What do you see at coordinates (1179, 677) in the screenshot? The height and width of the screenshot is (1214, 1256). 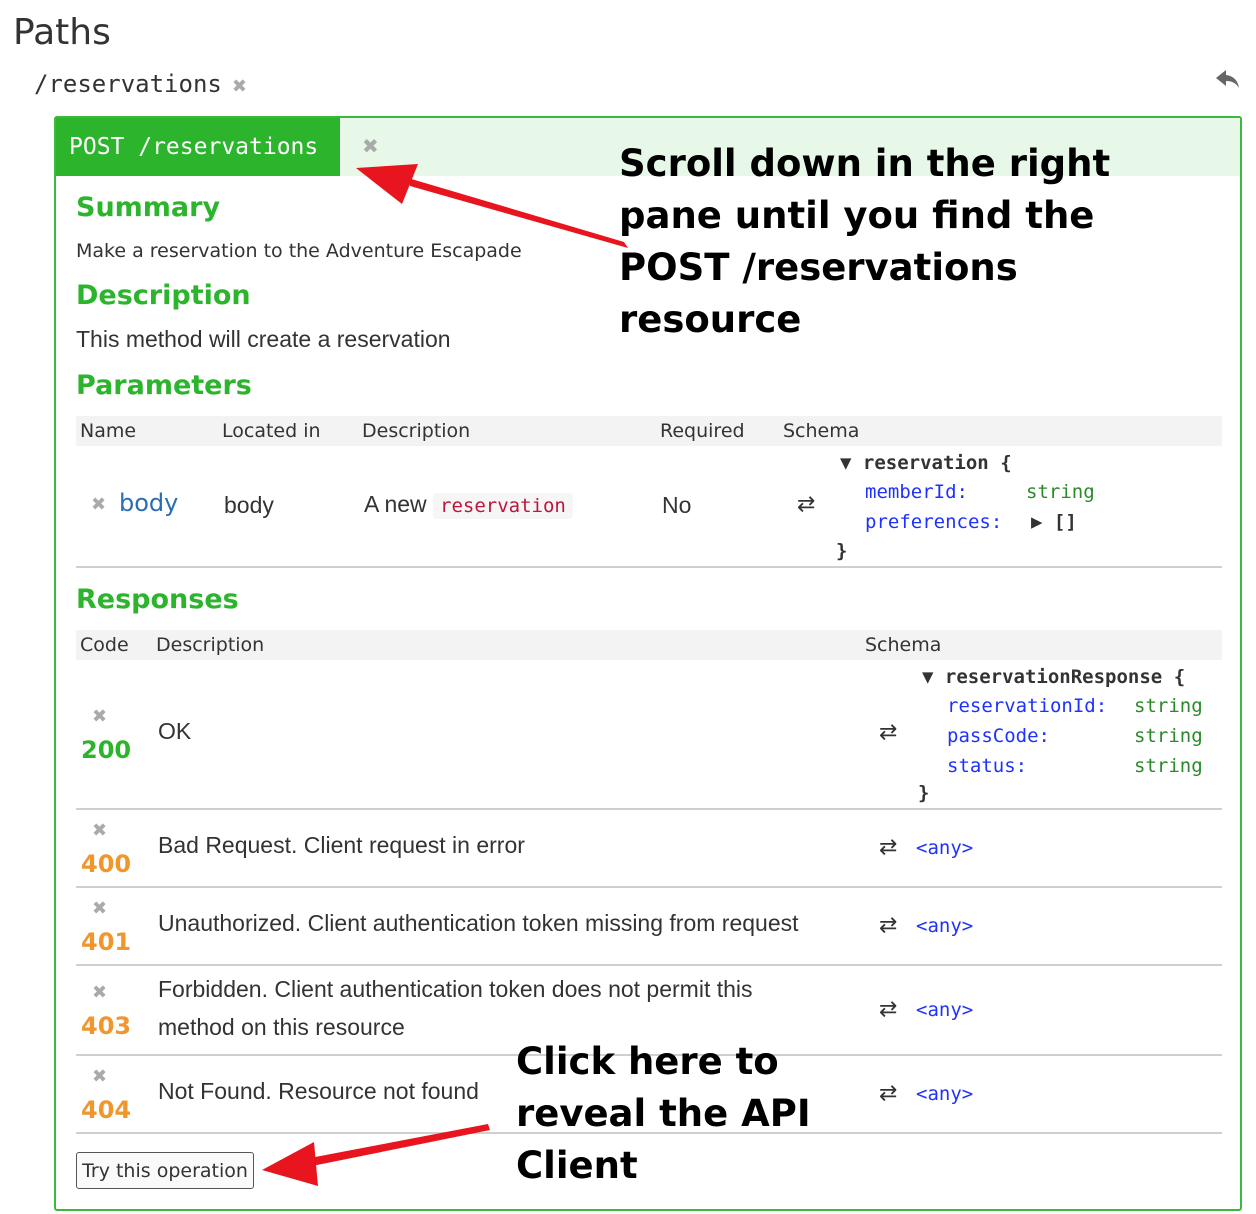 I see `response-schema-open-brace: {` at bounding box center [1179, 677].